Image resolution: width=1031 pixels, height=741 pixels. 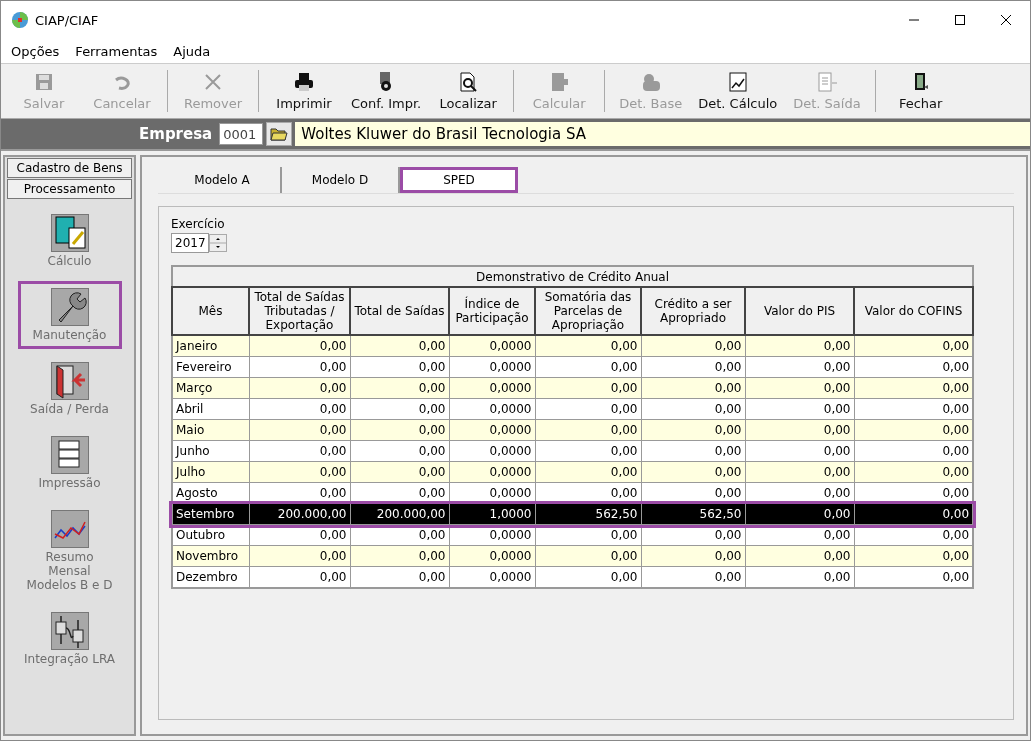 I want to click on menu-item: Ferramentas, so click(x=116, y=51).